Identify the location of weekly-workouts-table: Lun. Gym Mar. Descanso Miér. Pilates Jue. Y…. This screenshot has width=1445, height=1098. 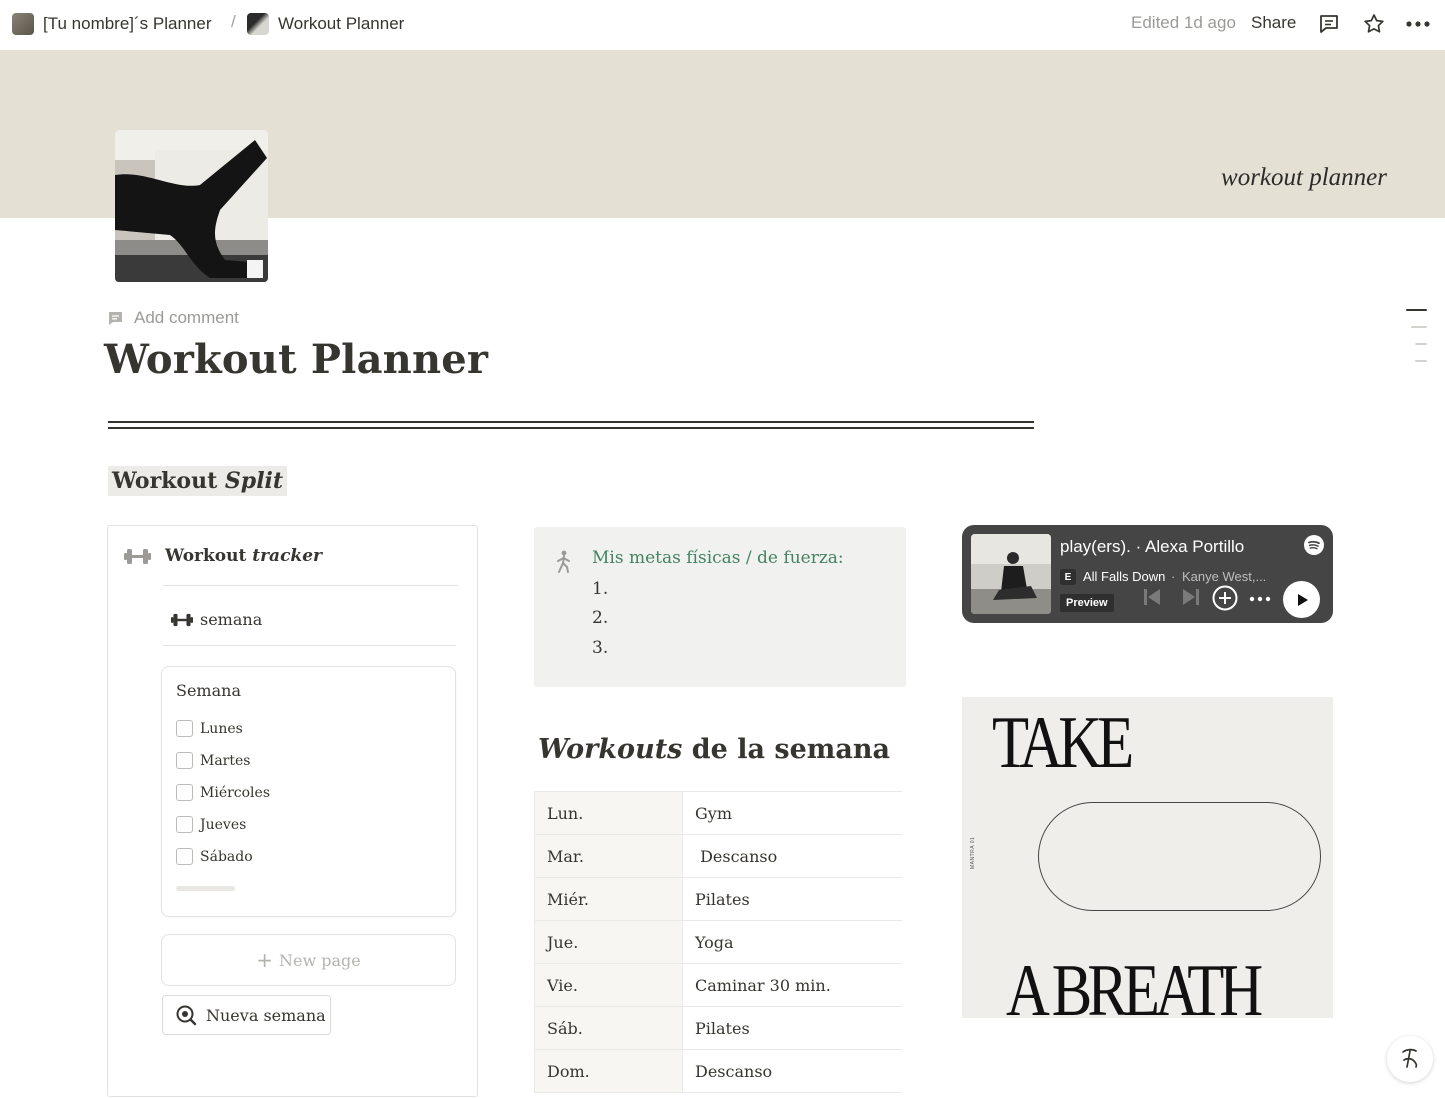
(718, 942).